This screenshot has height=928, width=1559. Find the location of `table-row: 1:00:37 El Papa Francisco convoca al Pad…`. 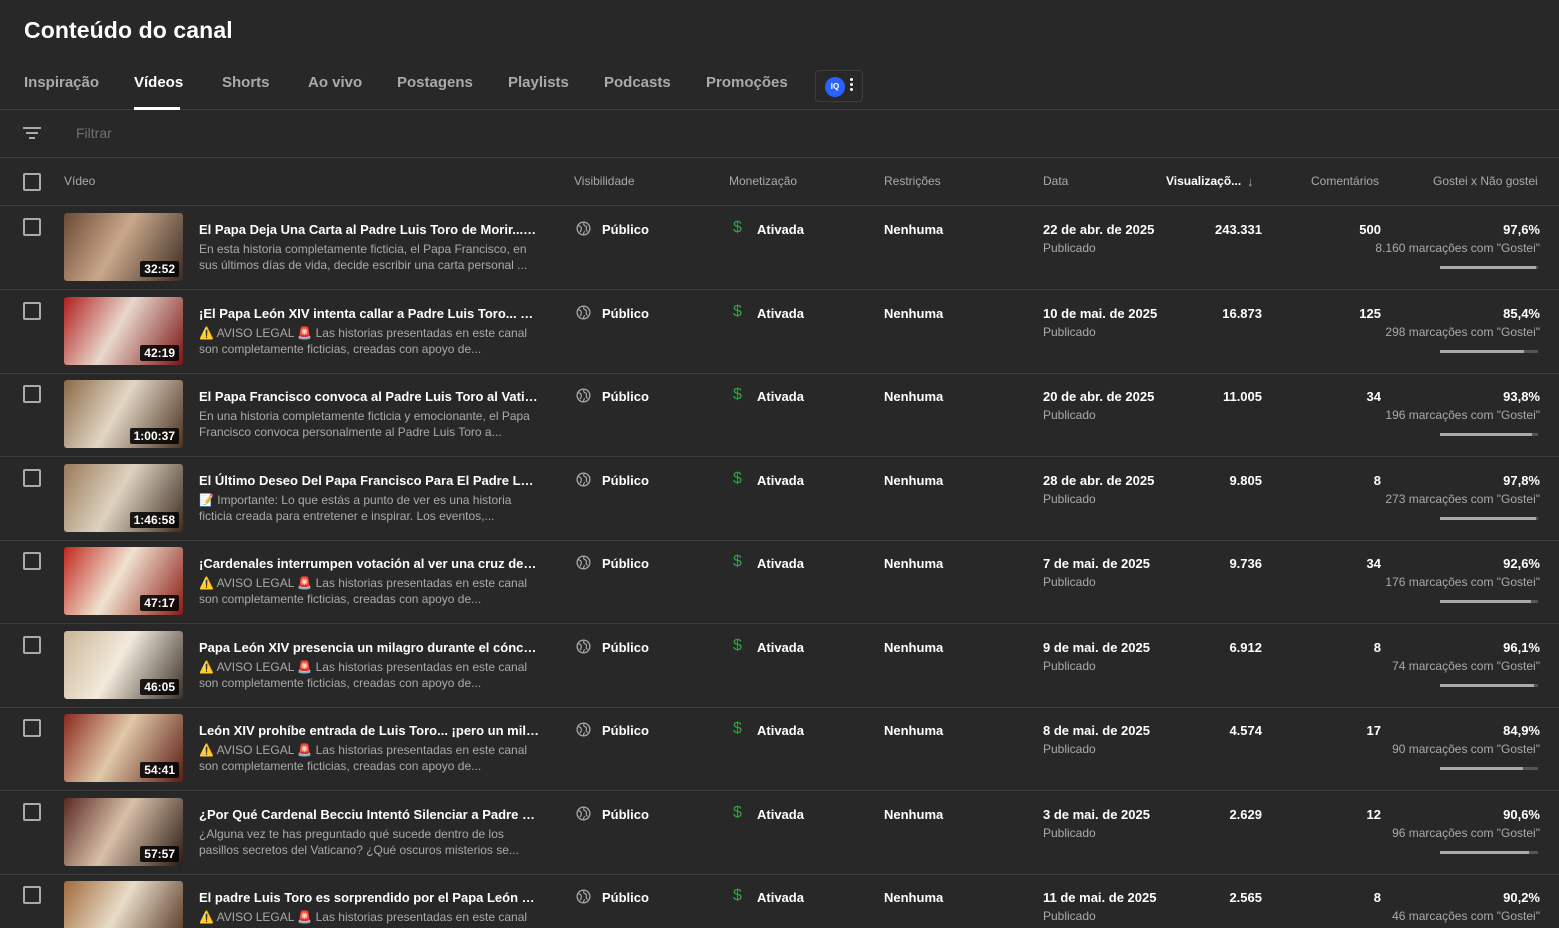

table-row: 1:00:37 El Papa Francisco convoca al Pad… is located at coordinates (779, 415).